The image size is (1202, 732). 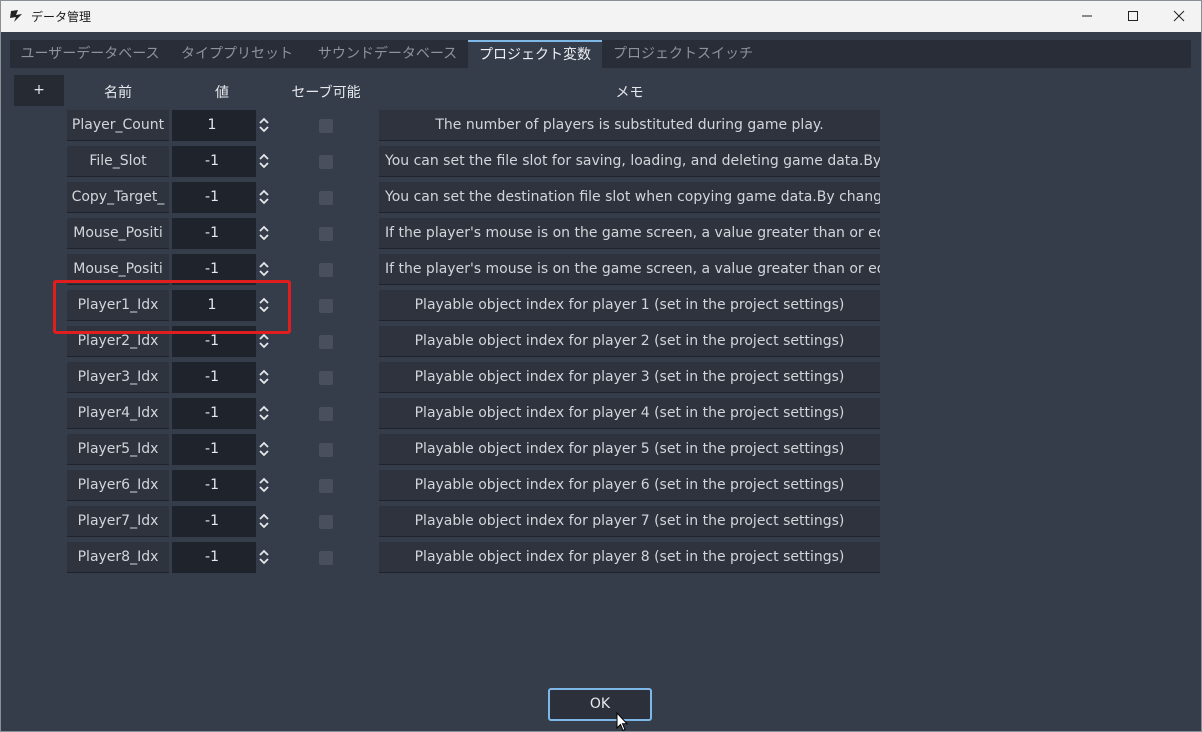 What do you see at coordinates (535, 54) in the screenshot?
I see `tab-project-variables: プロジェクト変数` at bounding box center [535, 54].